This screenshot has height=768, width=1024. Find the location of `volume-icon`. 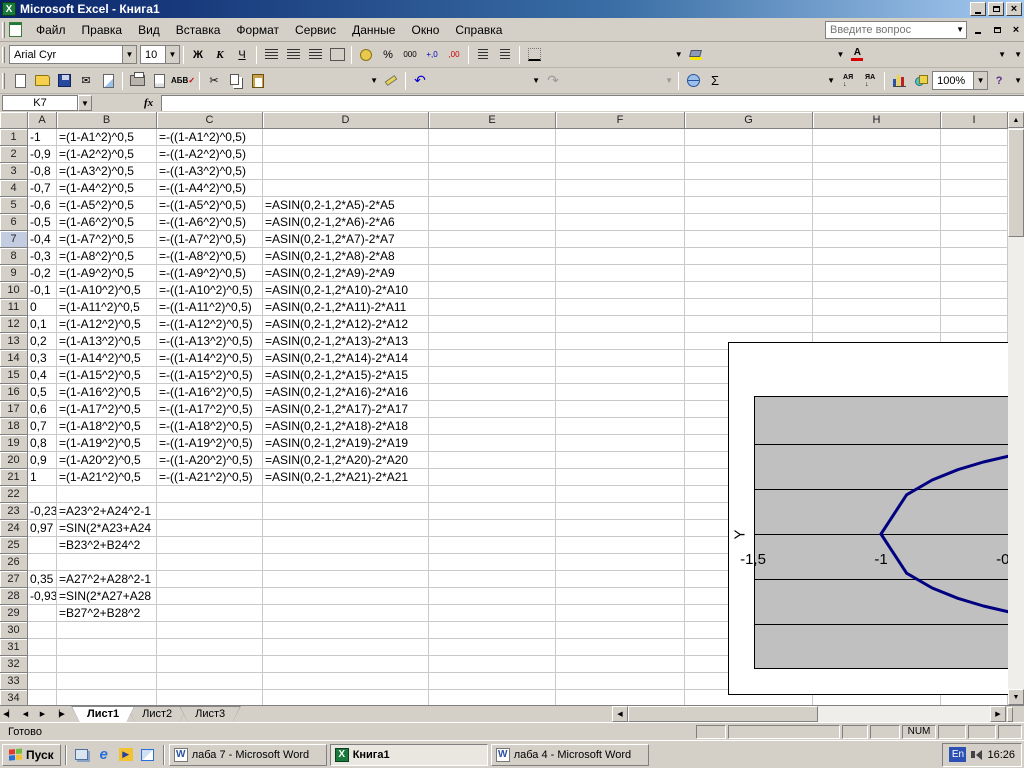

volume-icon is located at coordinates (977, 754).